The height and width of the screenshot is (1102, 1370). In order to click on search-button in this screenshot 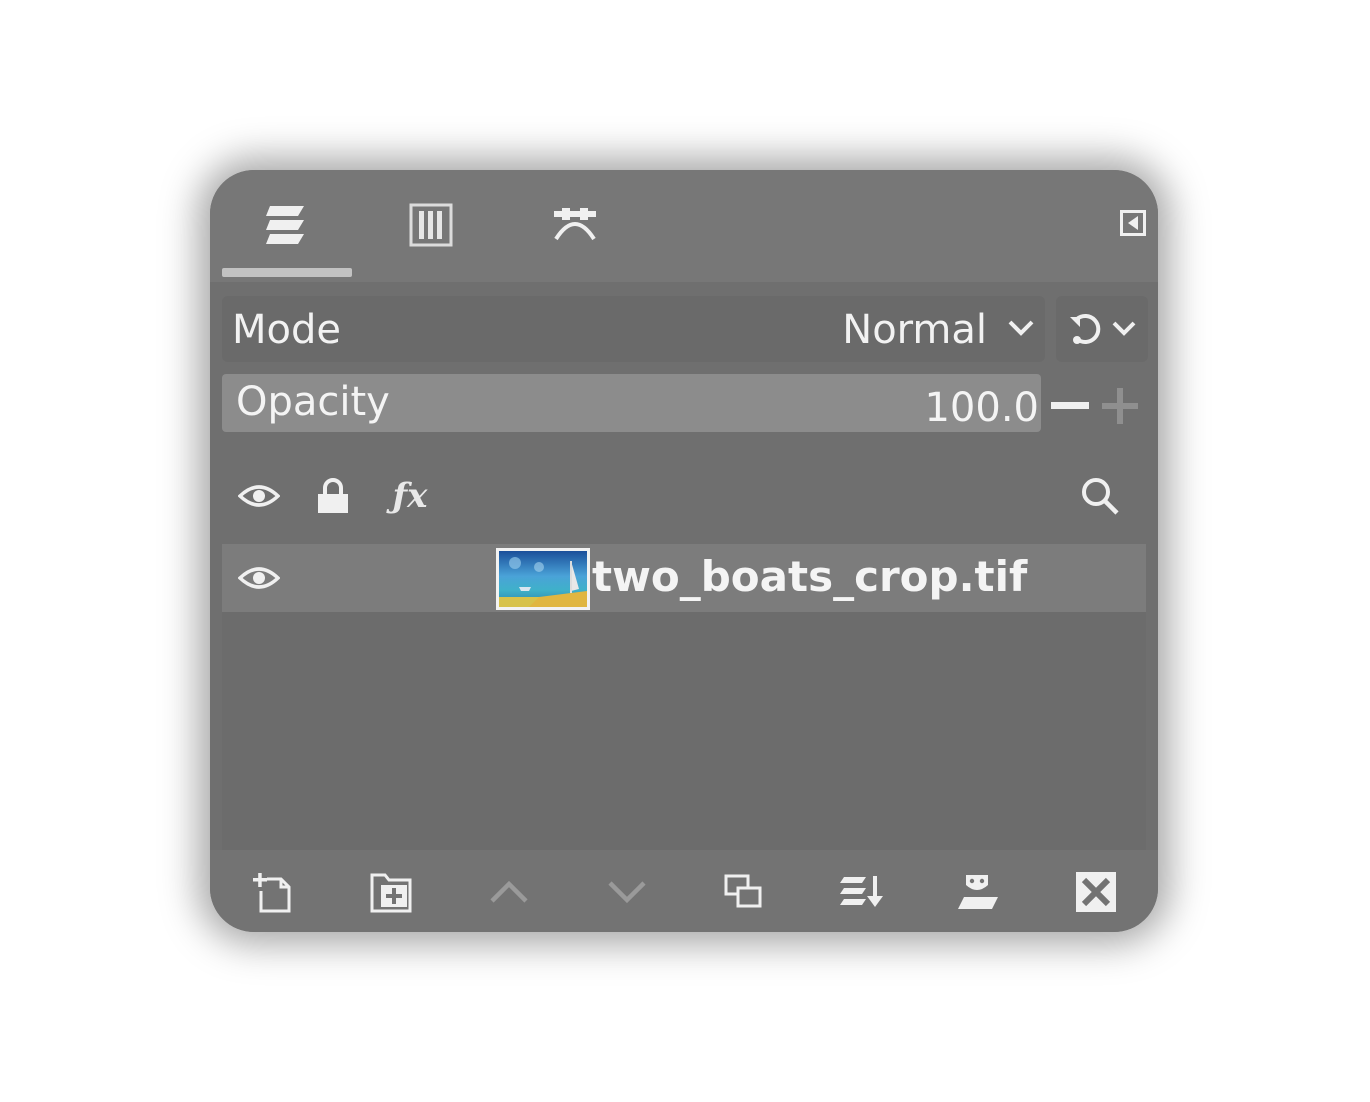, I will do `click(1100, 496)`.